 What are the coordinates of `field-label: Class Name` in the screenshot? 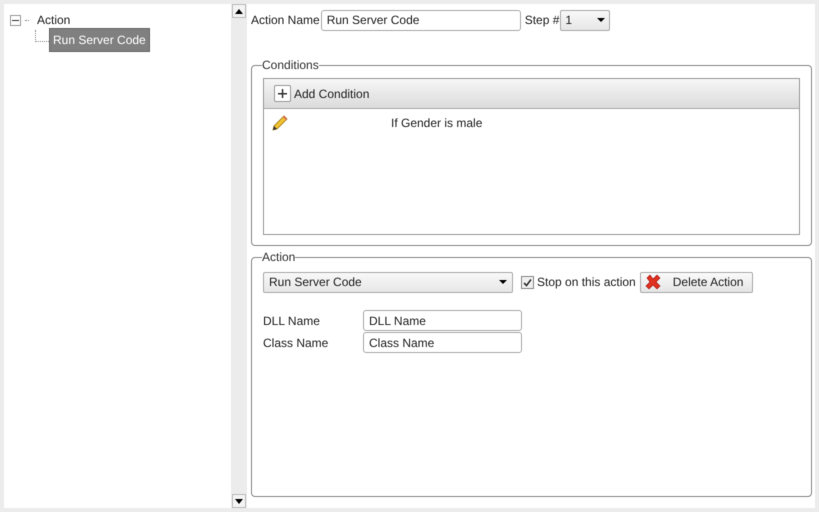 It's located at (296, 343).